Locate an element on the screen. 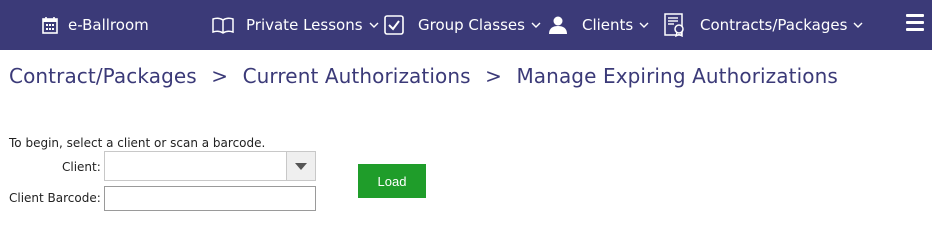  nav-label-contracts-packages: Contracts/Packages is located at coordinates (774, 25).